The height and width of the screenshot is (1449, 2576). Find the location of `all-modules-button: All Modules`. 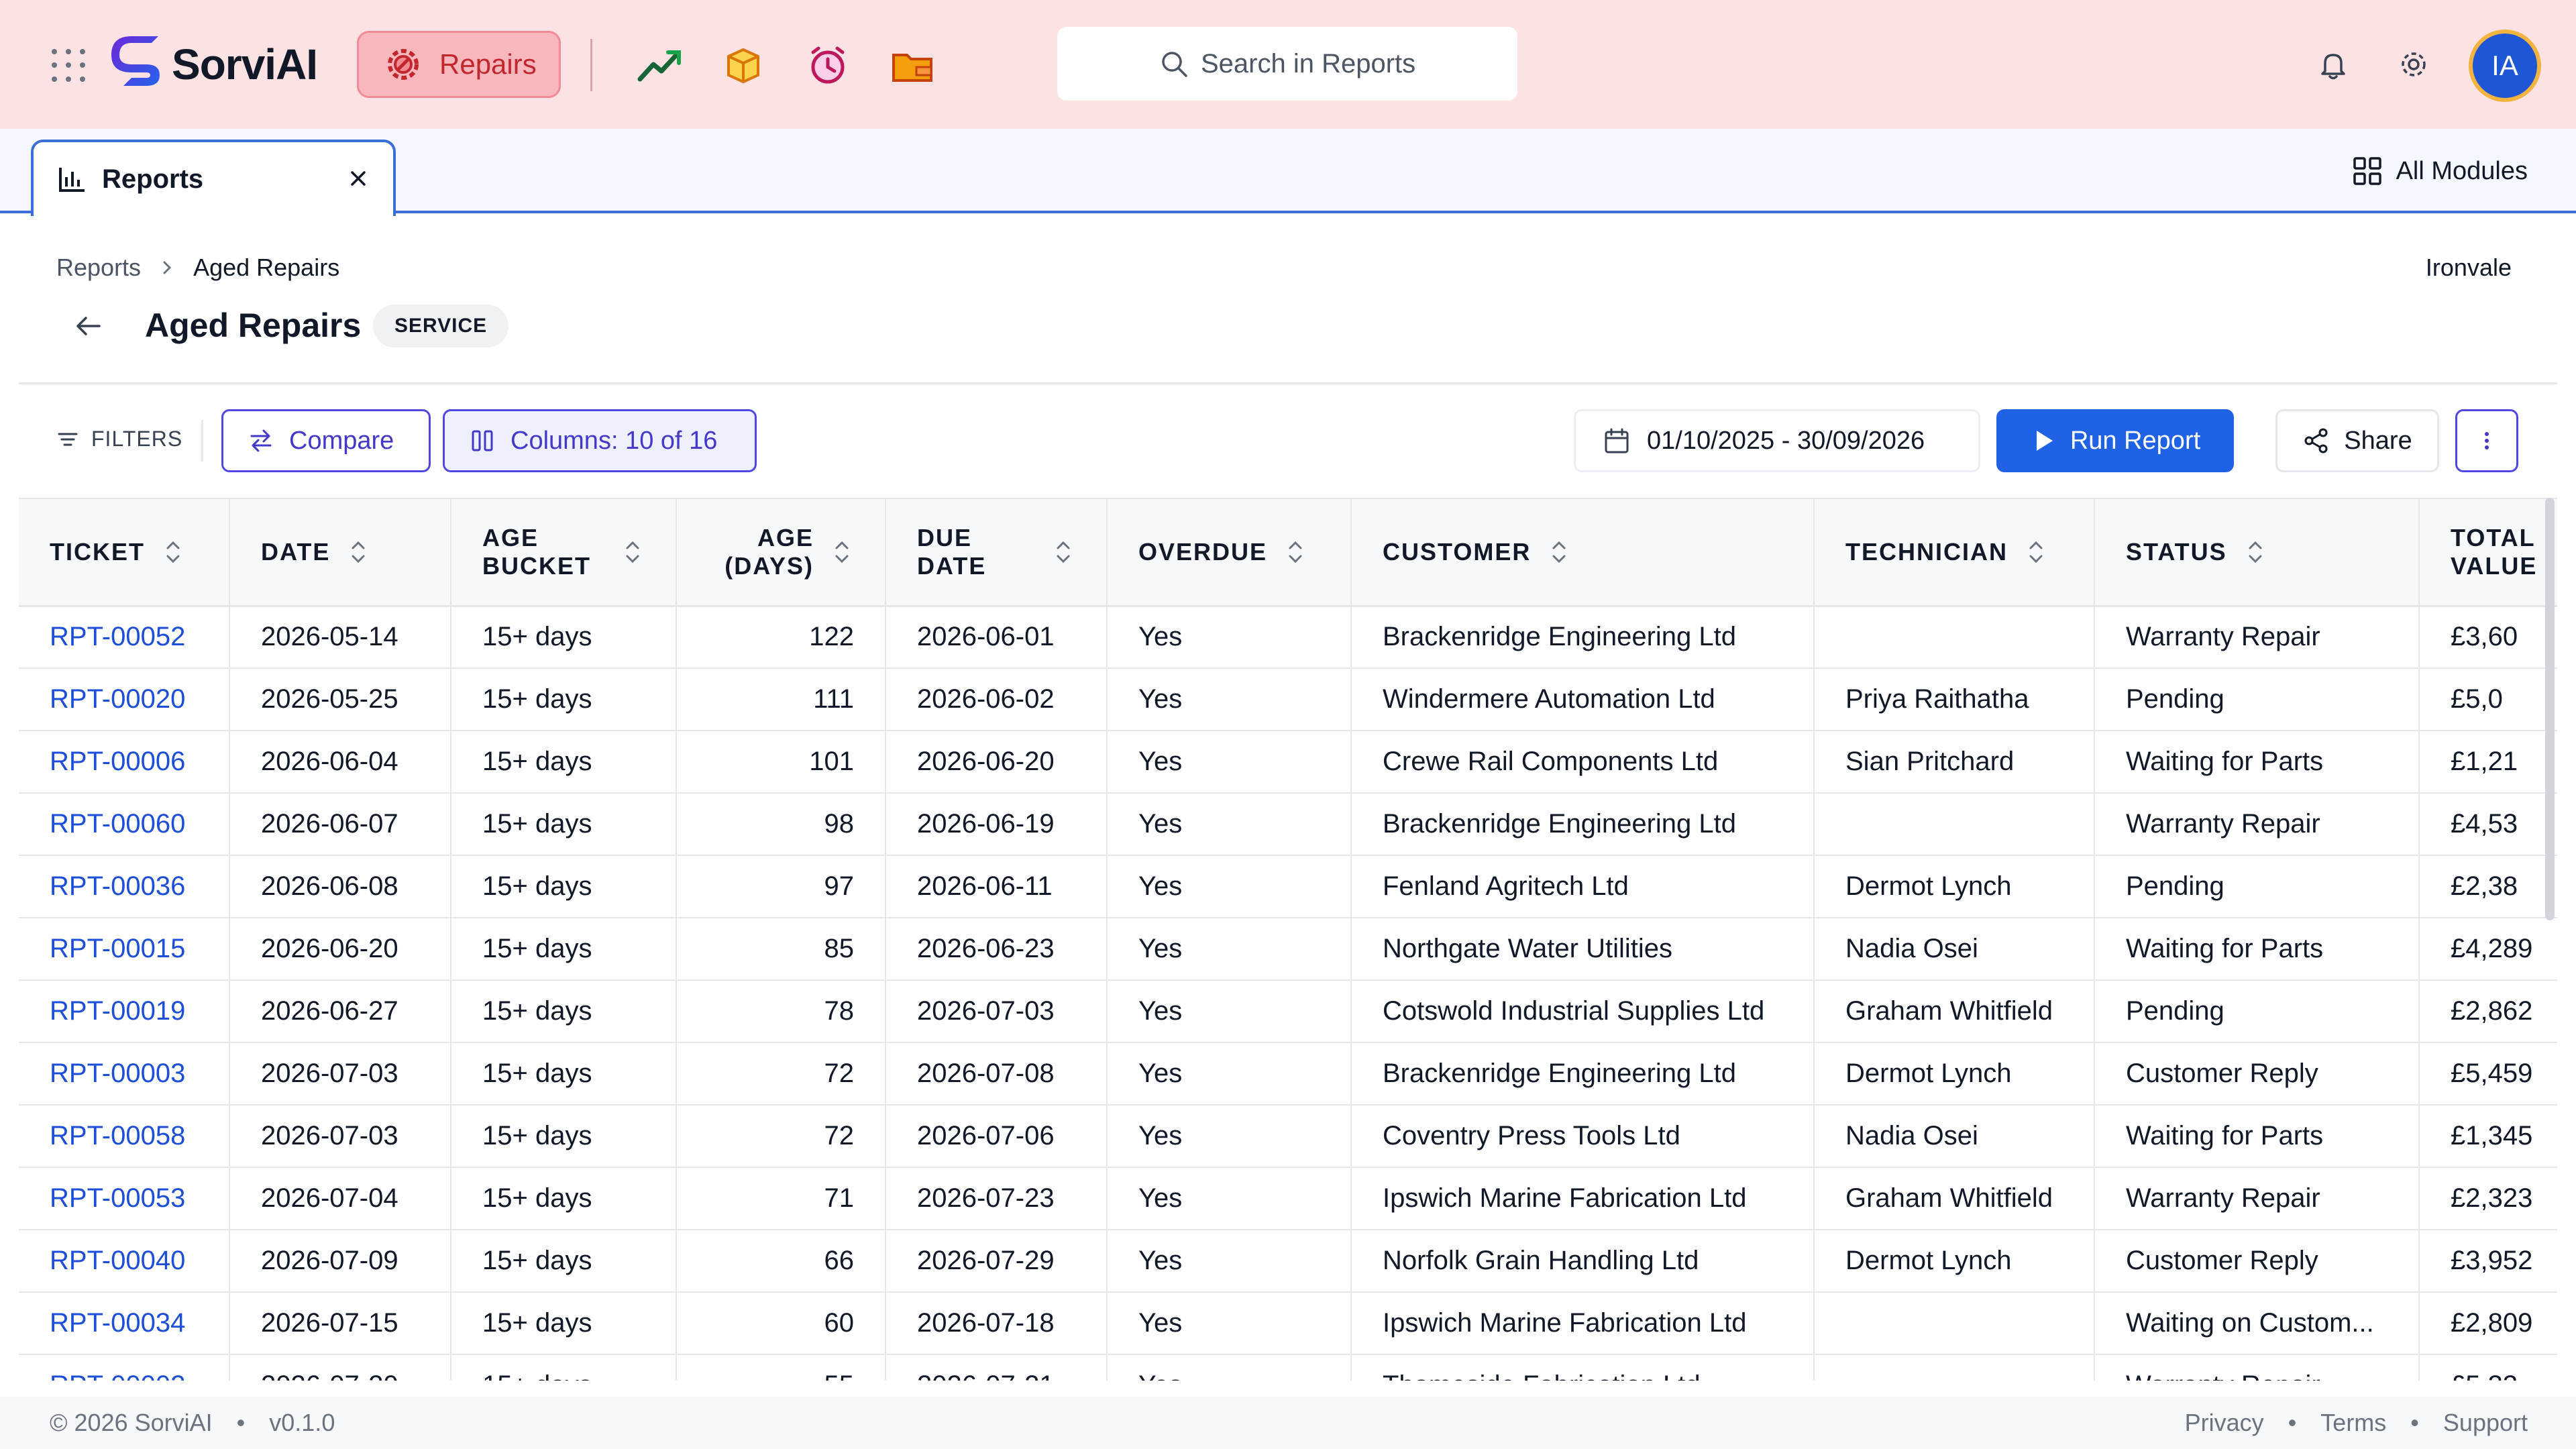

all-modules-button: All Modules is located at coordinates (2440, 171).